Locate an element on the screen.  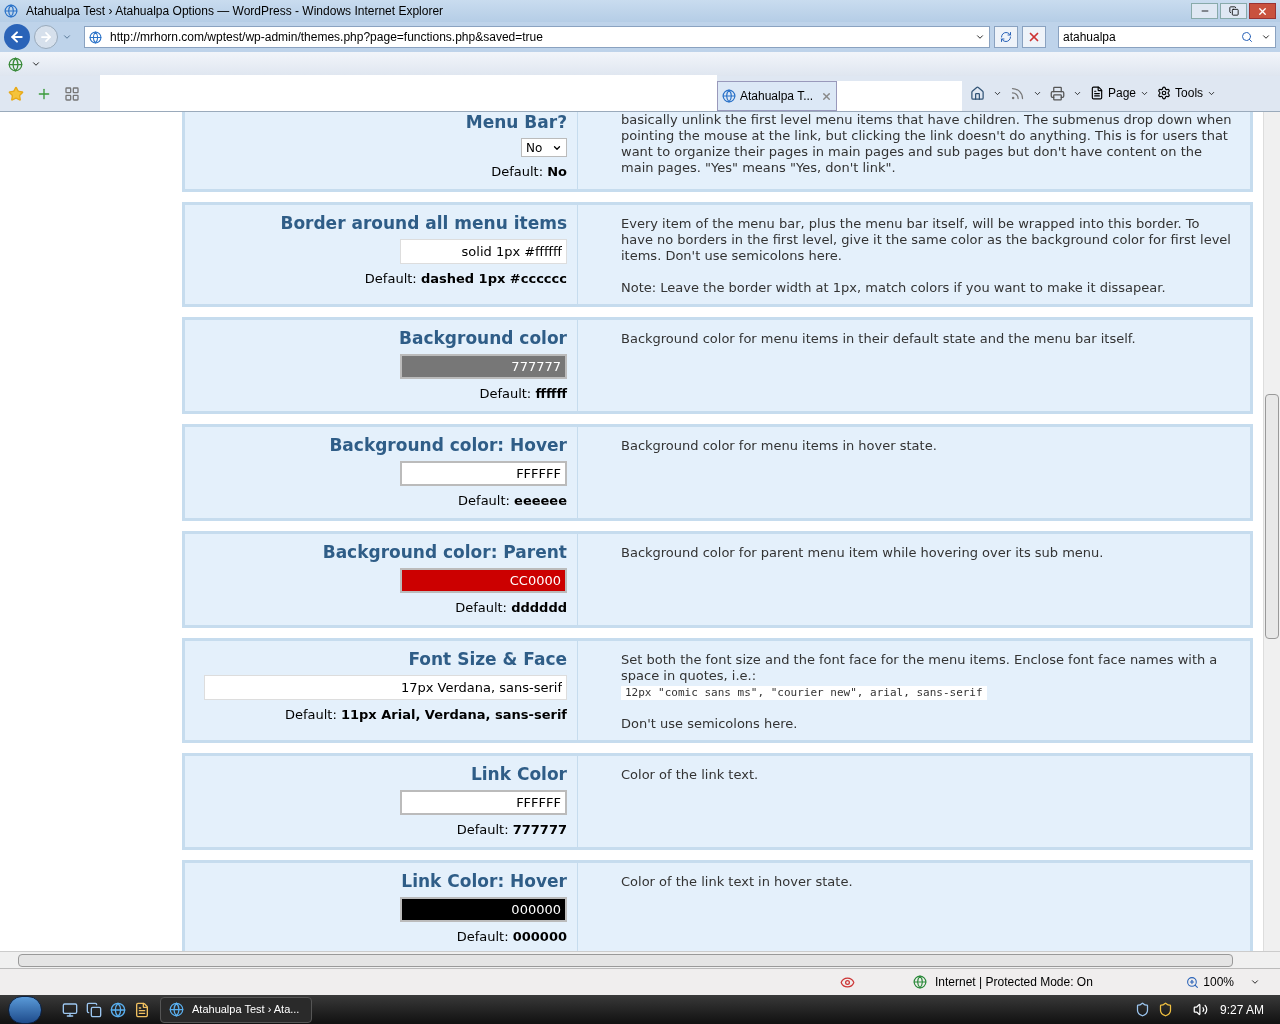
default-text: Default: eeeeee is located at coordinates (512, 501).